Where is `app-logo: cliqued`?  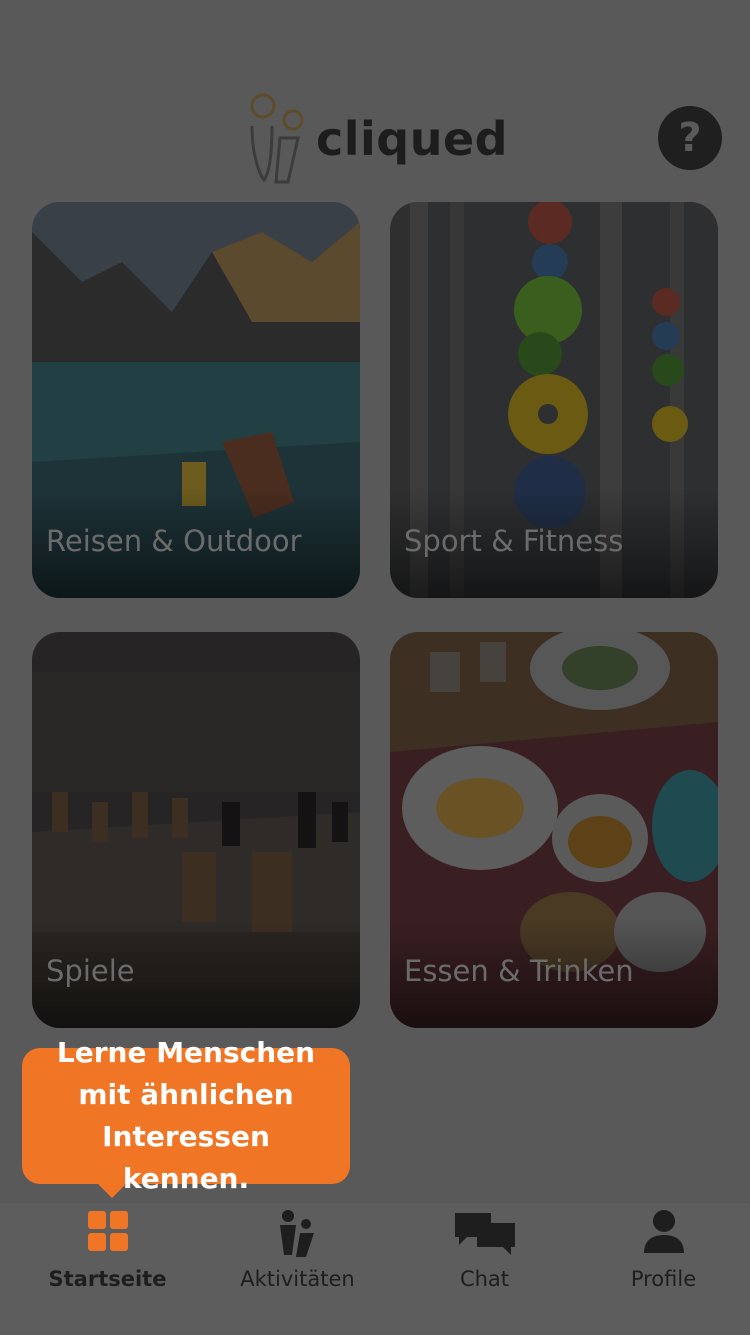
app-logo: cliqued is located at coordinates (381, 139).